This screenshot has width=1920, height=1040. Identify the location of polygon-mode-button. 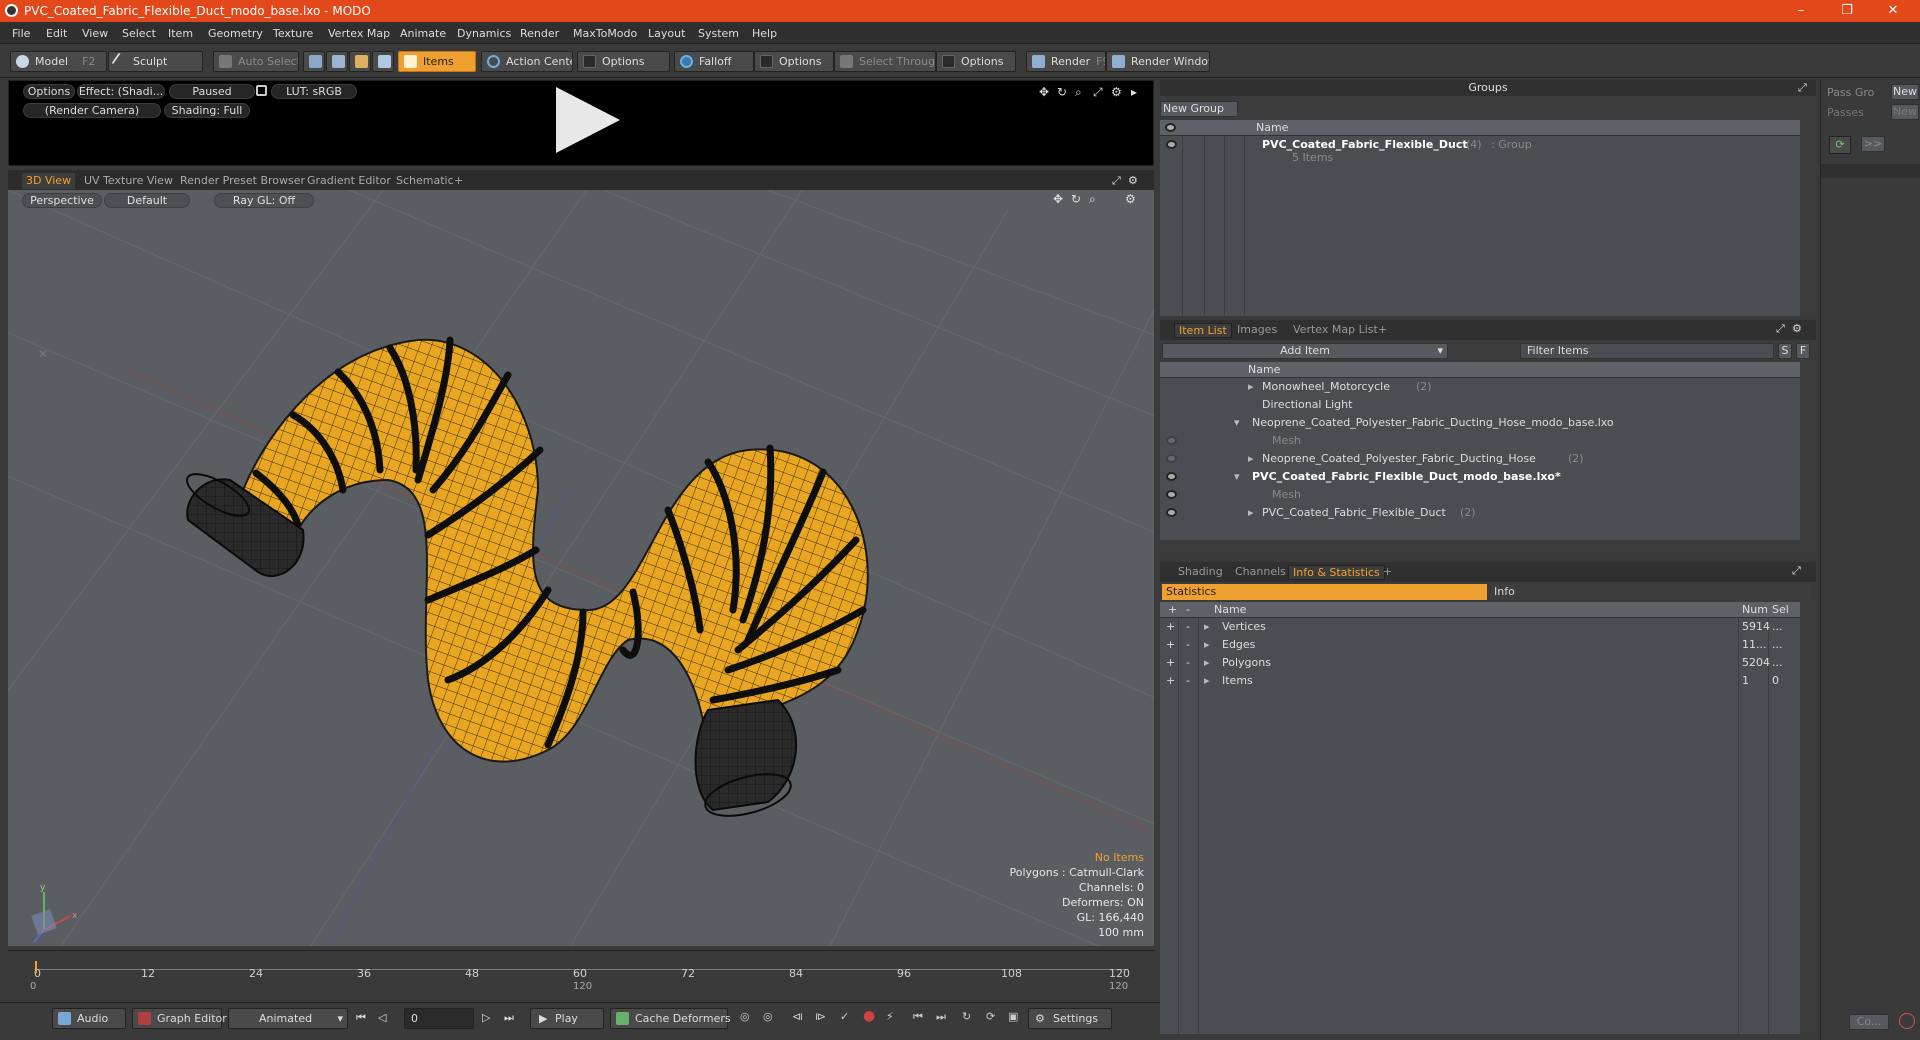
(360, 61).